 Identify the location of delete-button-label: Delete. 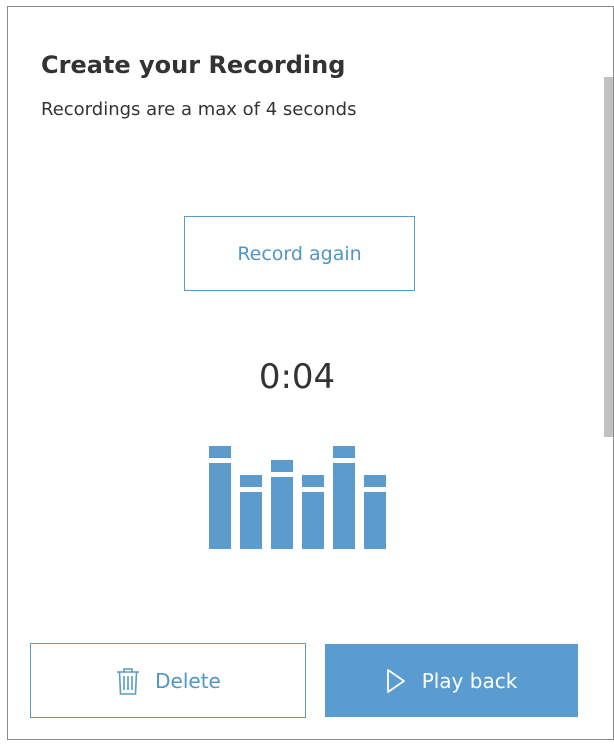
(188, 680).